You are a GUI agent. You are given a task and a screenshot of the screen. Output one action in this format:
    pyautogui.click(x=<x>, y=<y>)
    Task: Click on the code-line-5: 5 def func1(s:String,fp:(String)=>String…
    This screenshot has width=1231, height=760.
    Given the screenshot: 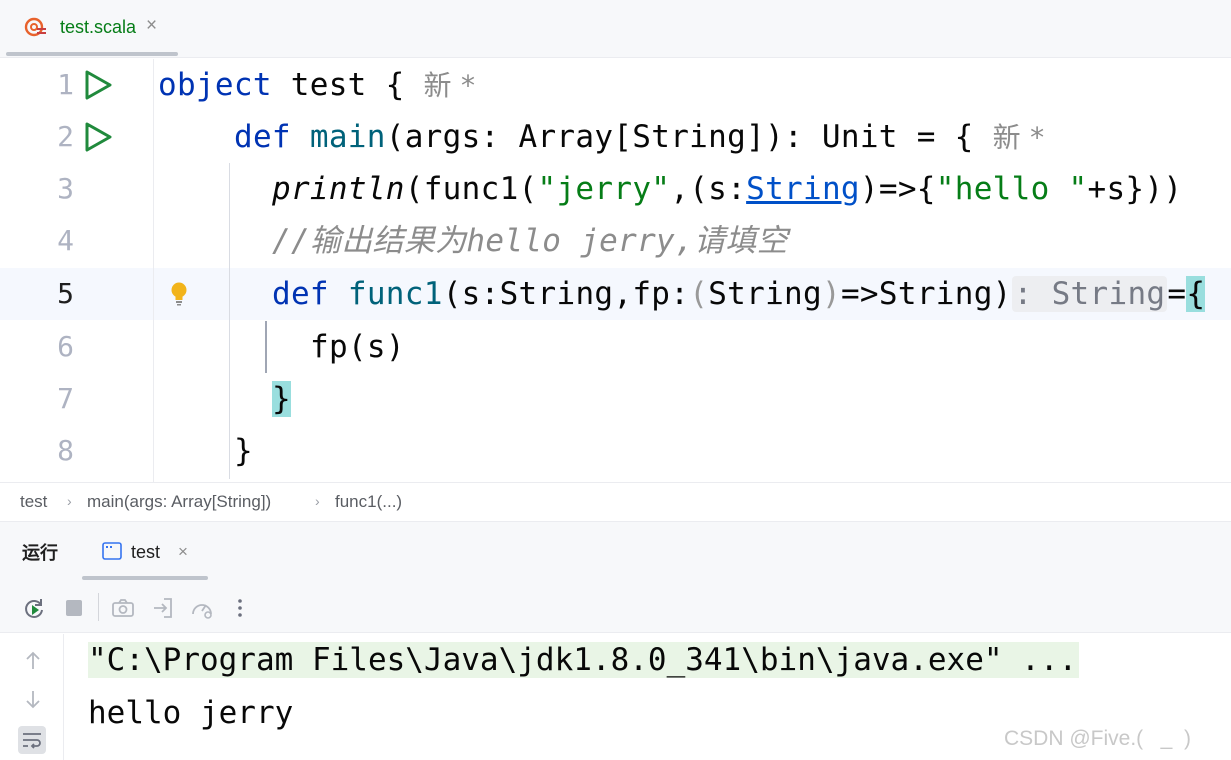 What is the action you would take?
    pyautogui.click(x=615, y=294)
    